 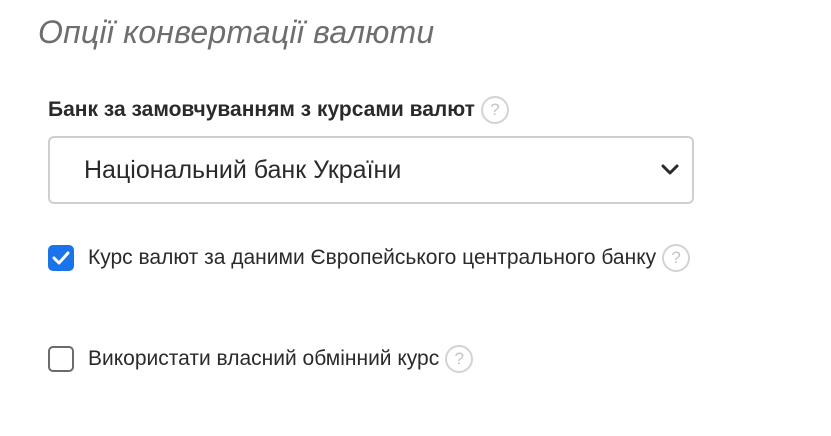 I want to click on custom-rate-label: Використати власний обмінний курс, so click(x=263, y=359).